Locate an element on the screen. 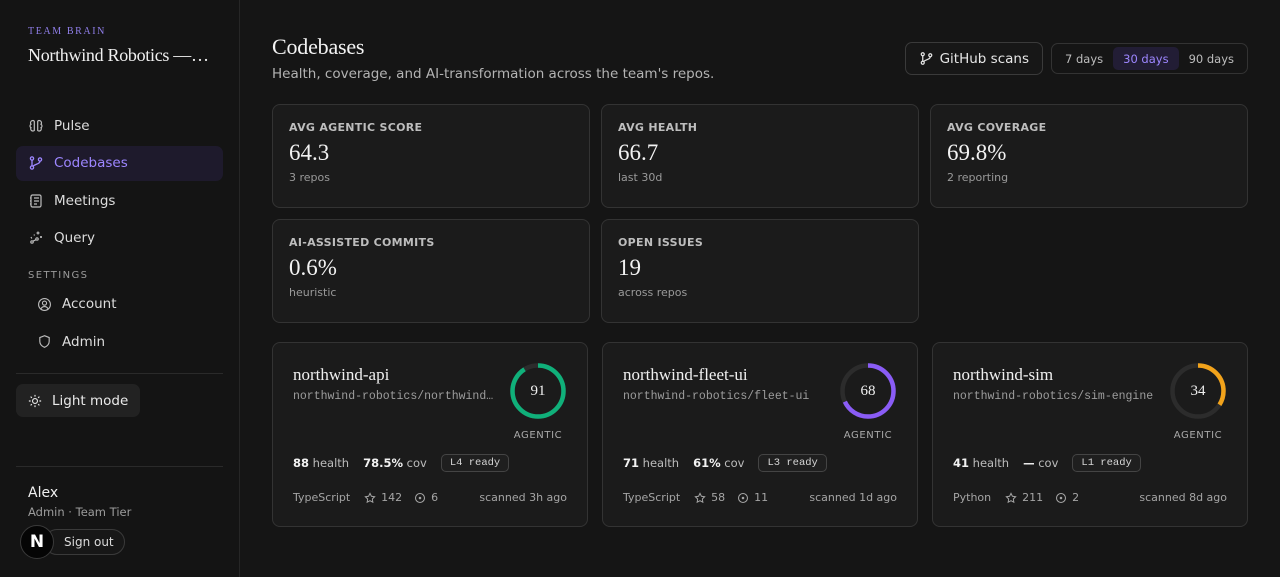 The width and height of the screenshot is (1280, 577). agentic-score: 68 is located at coordinates (868, 390).